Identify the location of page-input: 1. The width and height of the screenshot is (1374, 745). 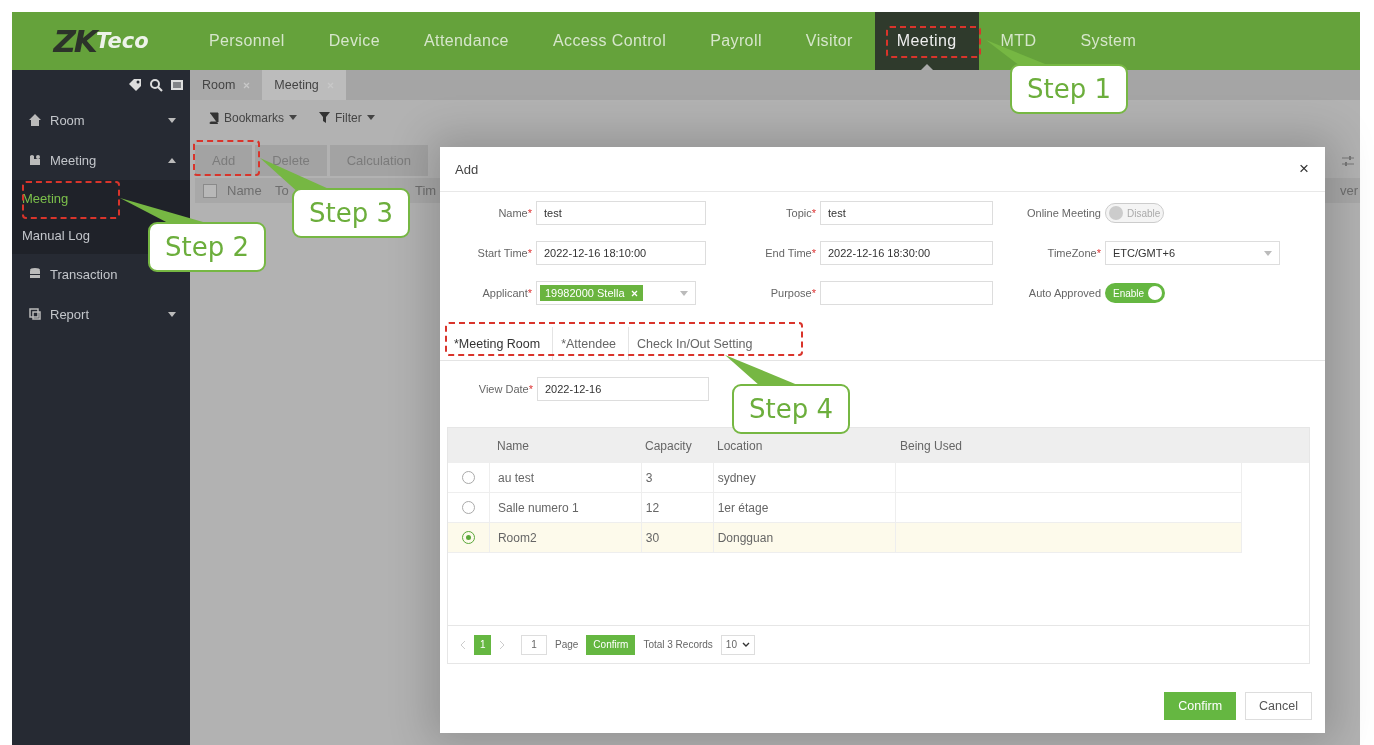
(534, 644).